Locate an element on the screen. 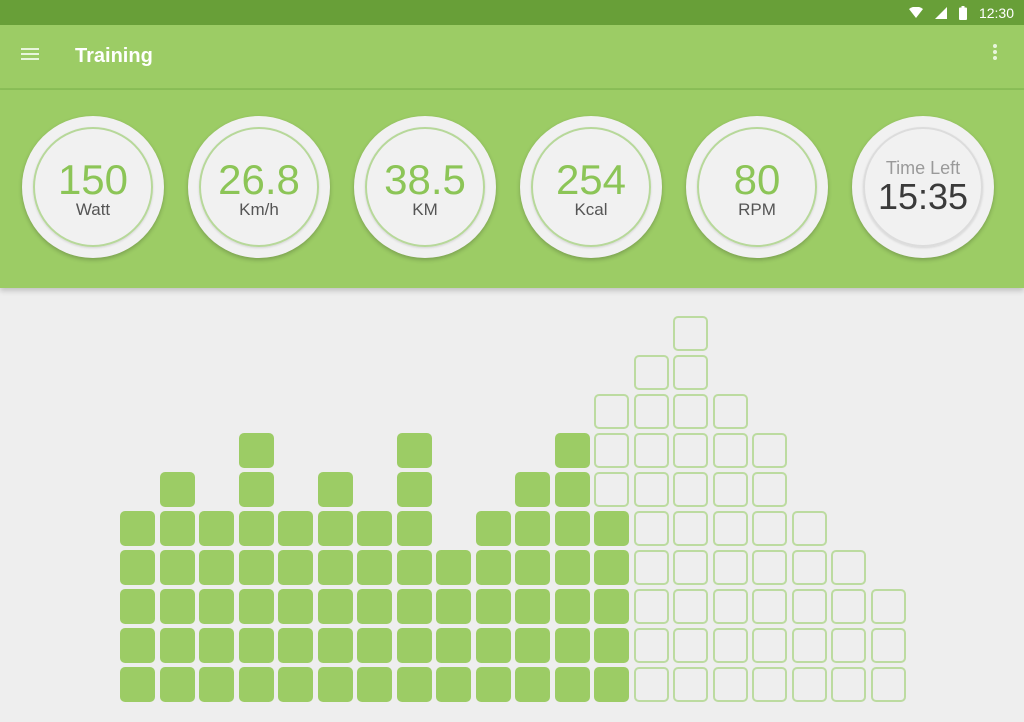 The width and height of the screenshot is (1024, 722). stat-gauge-distance: 38.5 KM is located at coordinates (425, 187).